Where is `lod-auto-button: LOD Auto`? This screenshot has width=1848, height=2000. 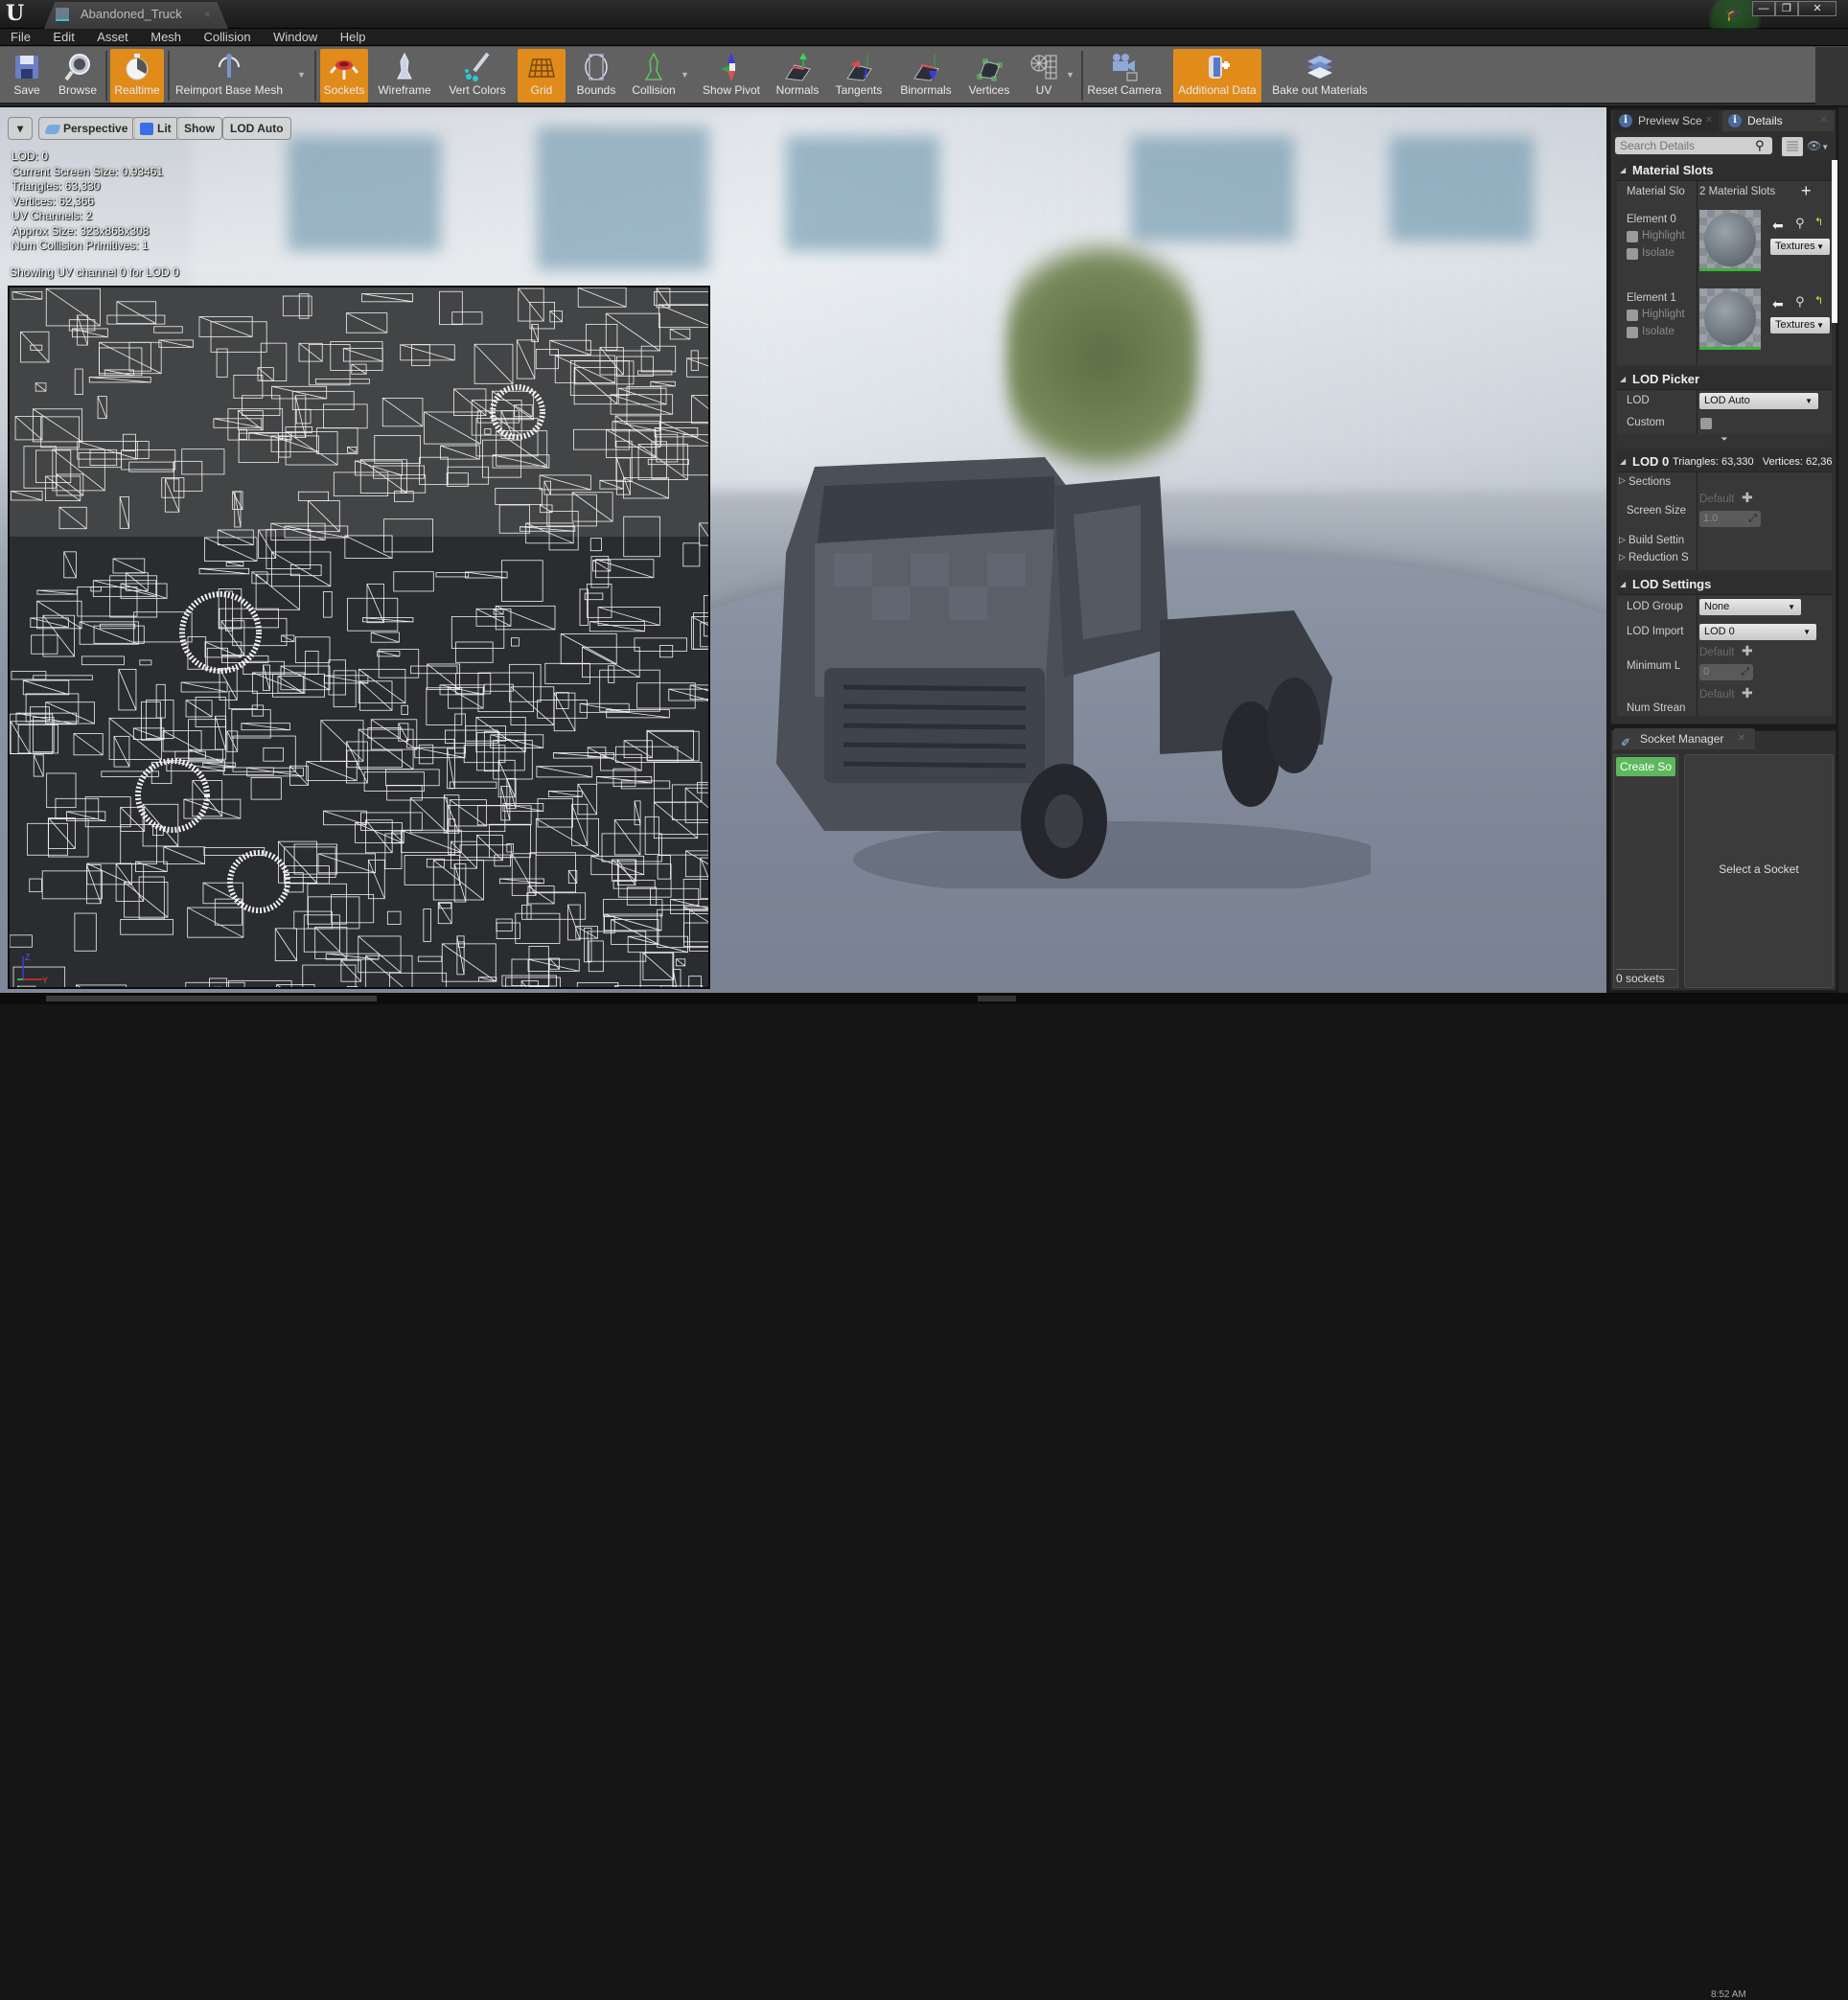 lod-auto-button: LOD Auto is located at coordinates (257, 128).